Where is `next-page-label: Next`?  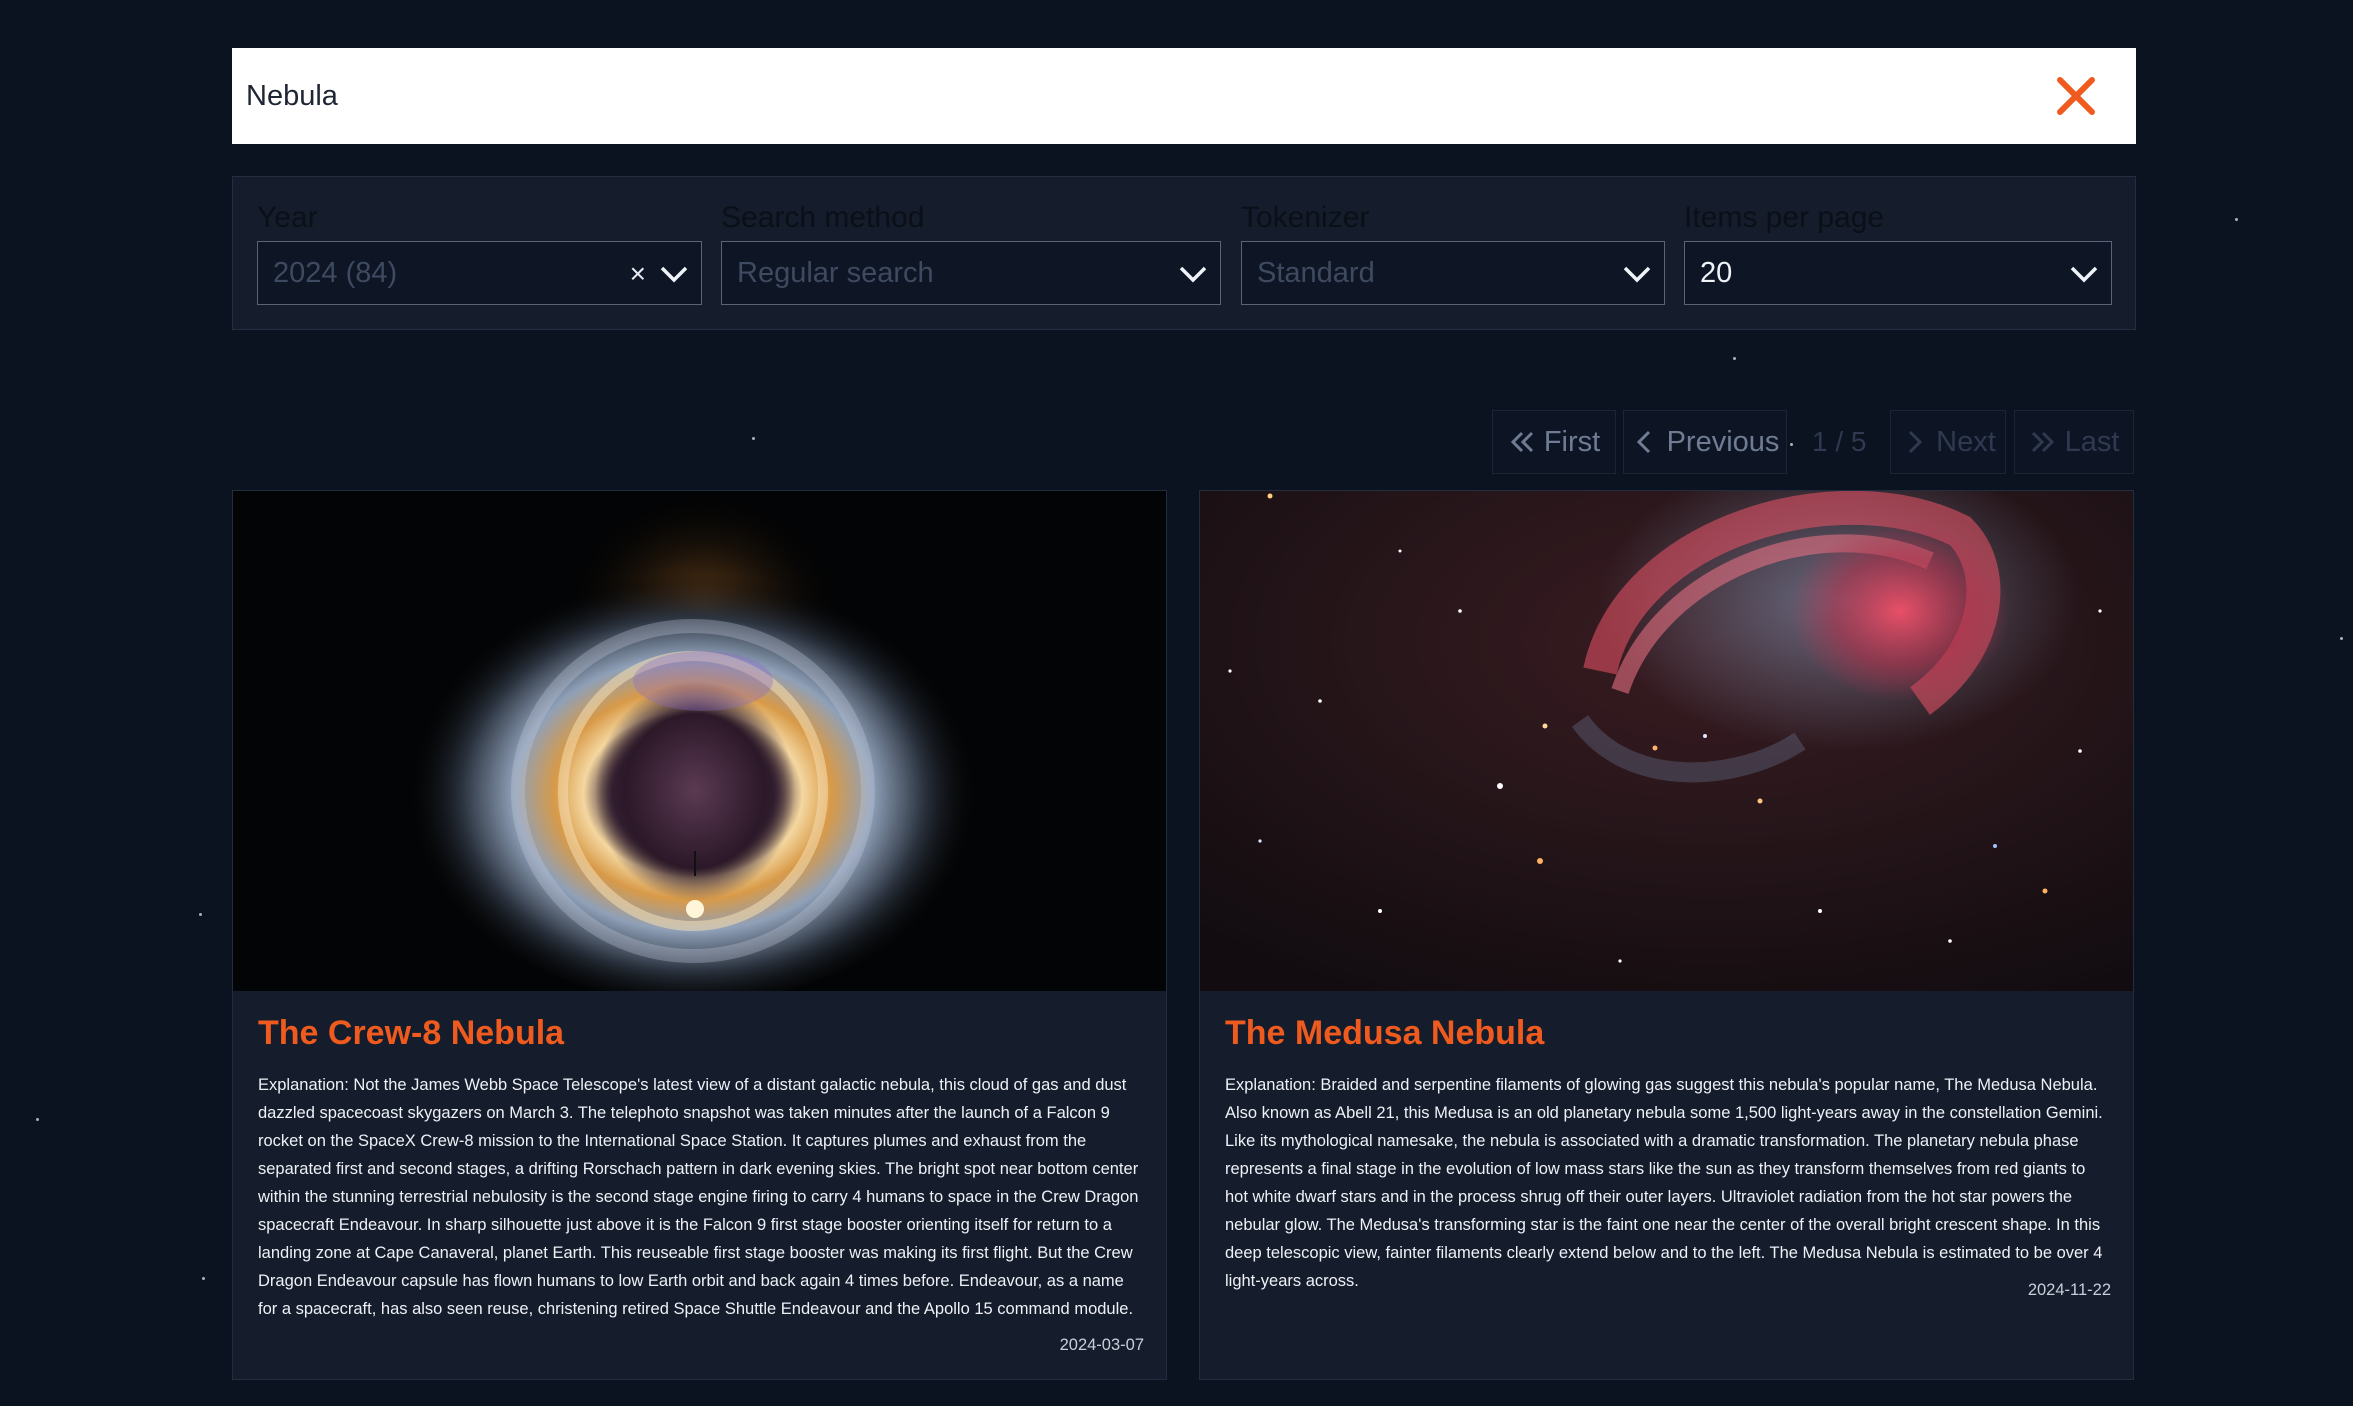 next-page-label: Next is located at coordinates (1966, 441).